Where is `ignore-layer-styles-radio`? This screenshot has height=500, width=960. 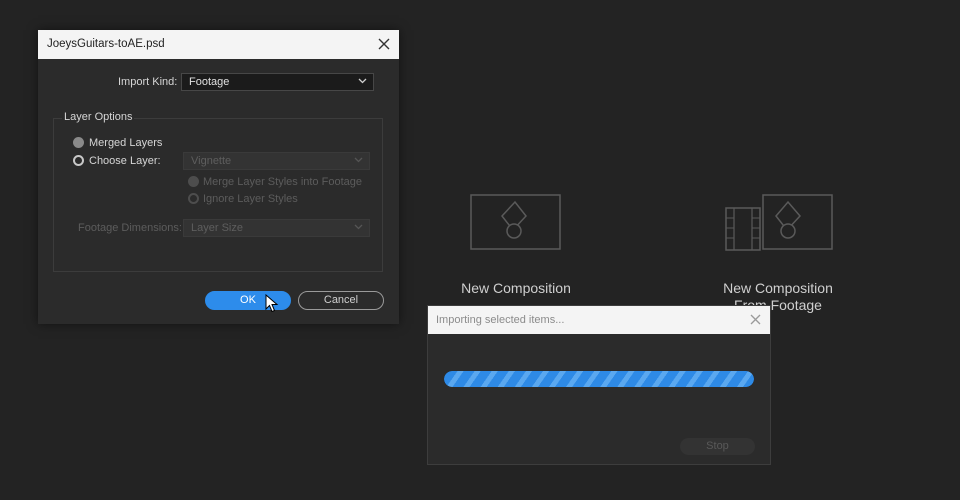
ignore-layer-styles-radio is located at coordinates (193, 198).